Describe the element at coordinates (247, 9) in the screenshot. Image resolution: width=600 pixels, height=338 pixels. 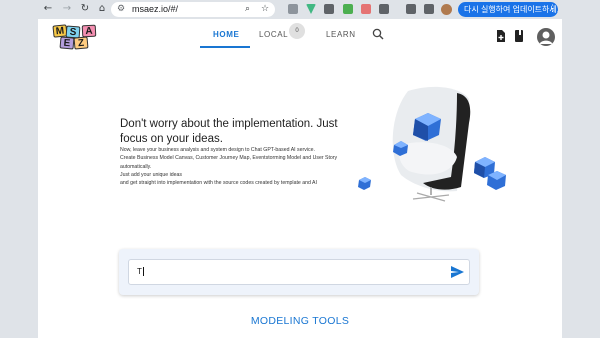
I see `zoom-icon: ⌕` at that location.